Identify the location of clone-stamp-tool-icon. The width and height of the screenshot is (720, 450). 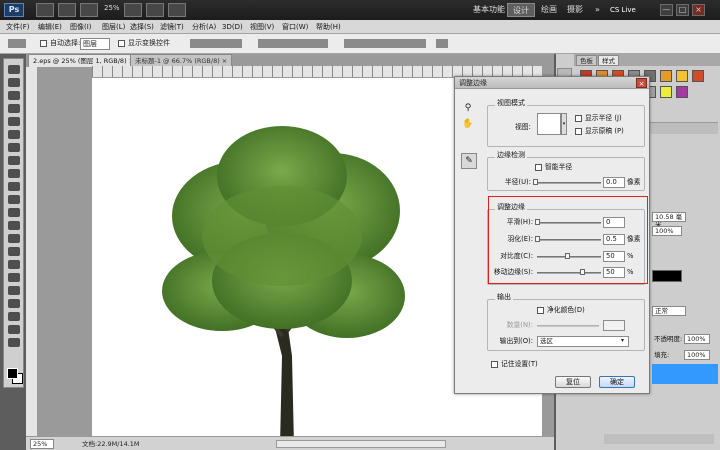
(14, 173).